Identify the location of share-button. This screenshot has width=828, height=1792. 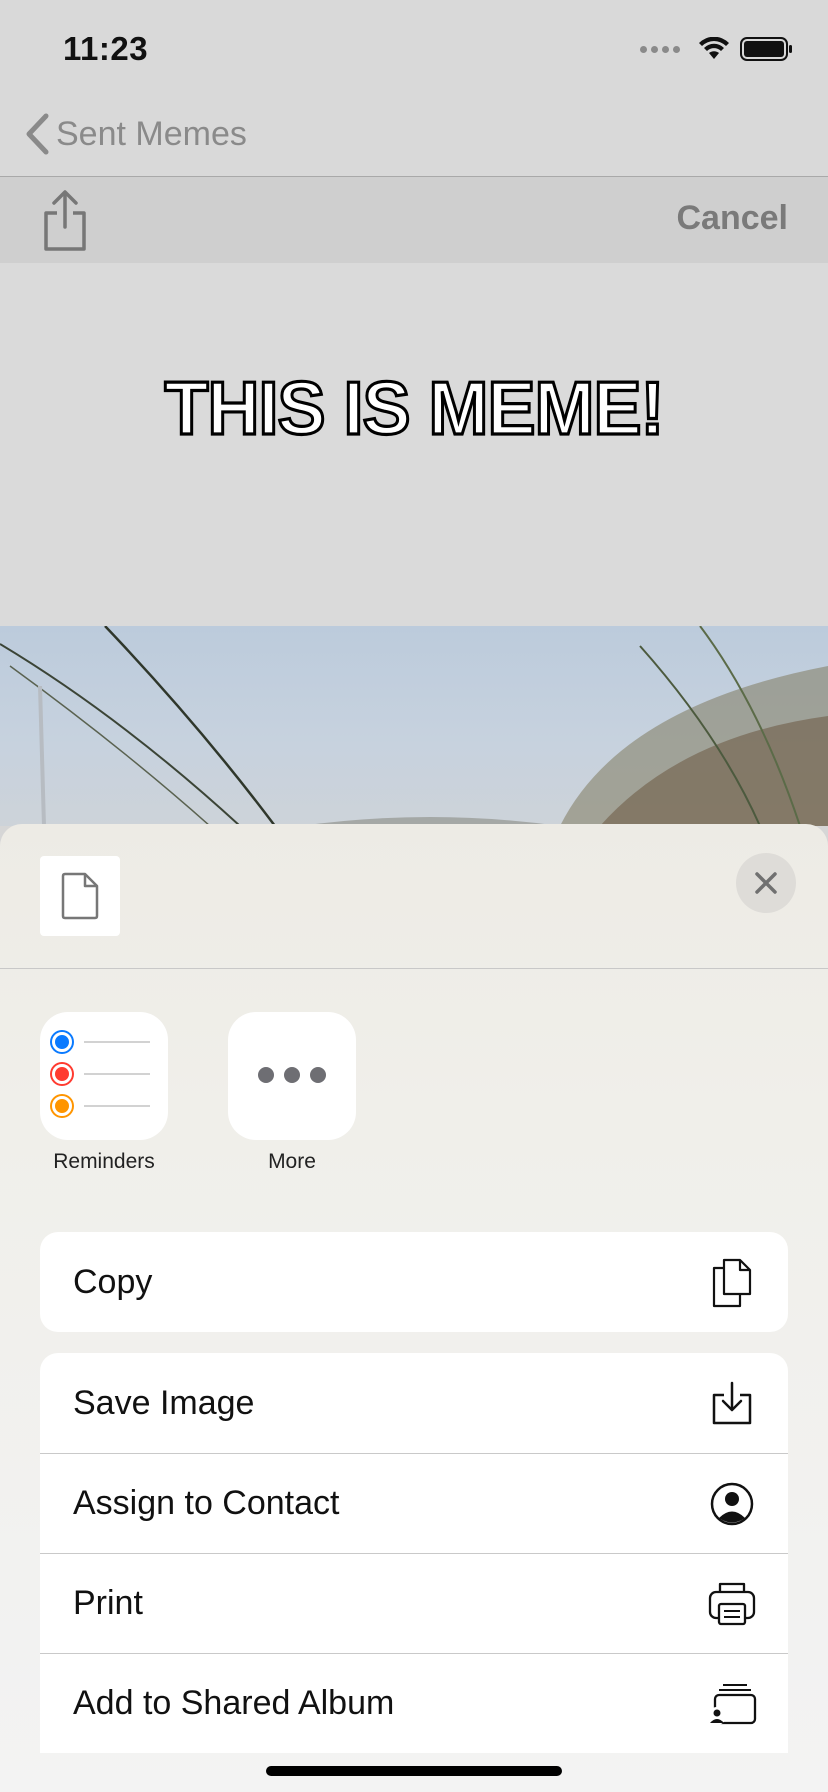
(65, 220).